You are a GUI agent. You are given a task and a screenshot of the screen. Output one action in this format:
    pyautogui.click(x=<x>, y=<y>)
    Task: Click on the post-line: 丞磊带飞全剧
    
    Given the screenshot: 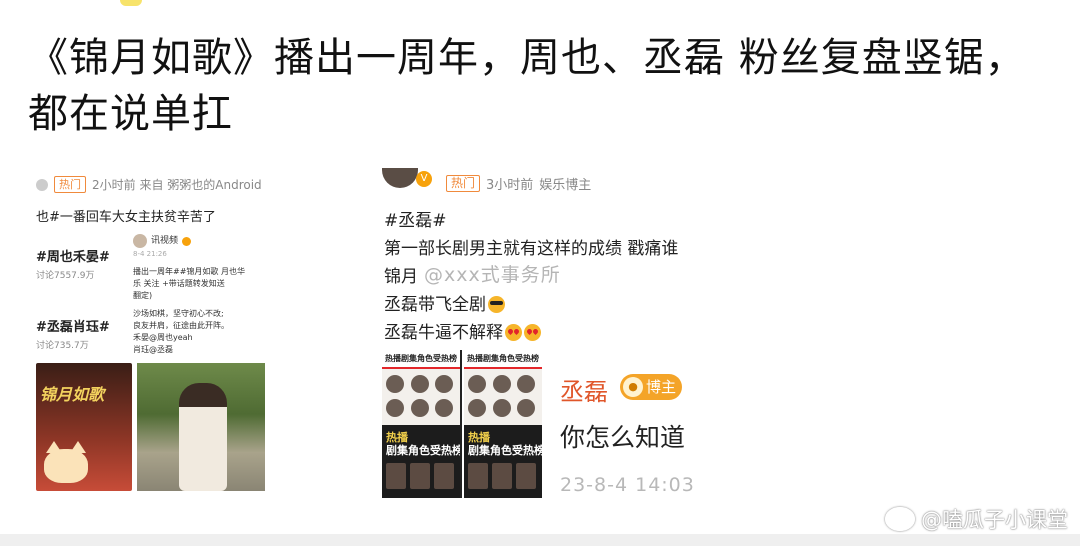 What is the action you would take?
    pyautogui.click(x=444, y=302)
    